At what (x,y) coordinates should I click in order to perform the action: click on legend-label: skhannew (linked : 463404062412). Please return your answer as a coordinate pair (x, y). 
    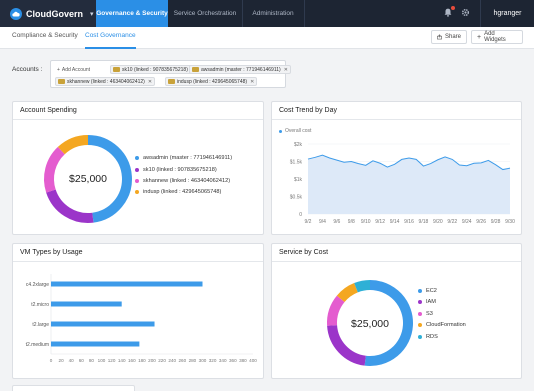
    Looking at the image, I should click on (187, 181).